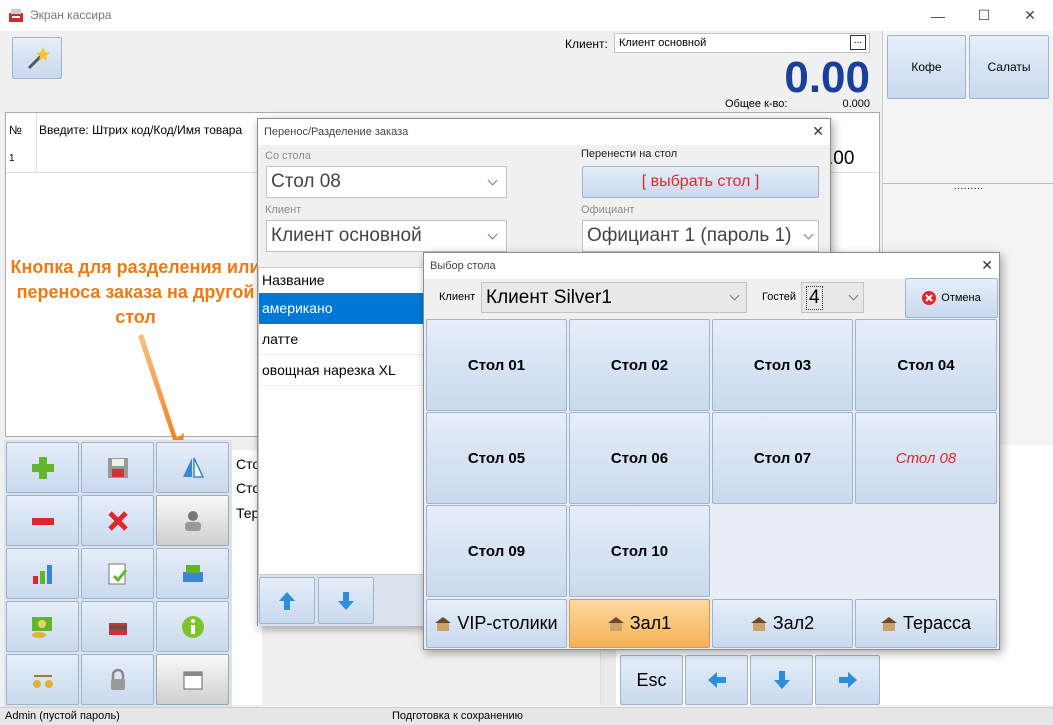 The height and width of the screenshot is (725, 1053). Describe the element at coordinates (16, 15) in the screenshot. I see `app-icon` at that location.